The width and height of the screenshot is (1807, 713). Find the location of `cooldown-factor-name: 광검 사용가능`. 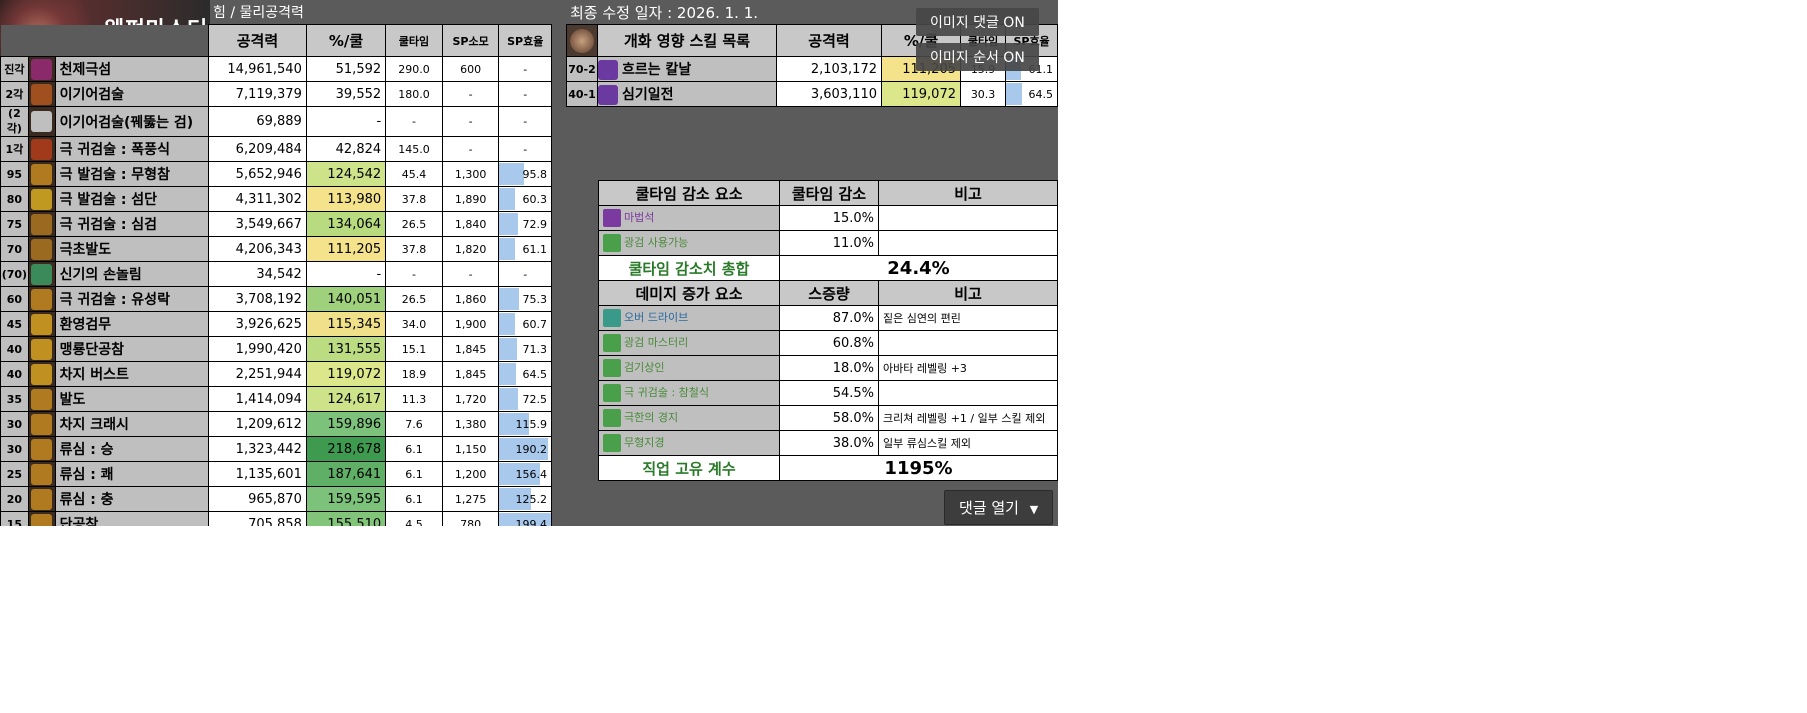

cooldown-factor-name: 광검 사용가능 is located at coordinates (656, 242).